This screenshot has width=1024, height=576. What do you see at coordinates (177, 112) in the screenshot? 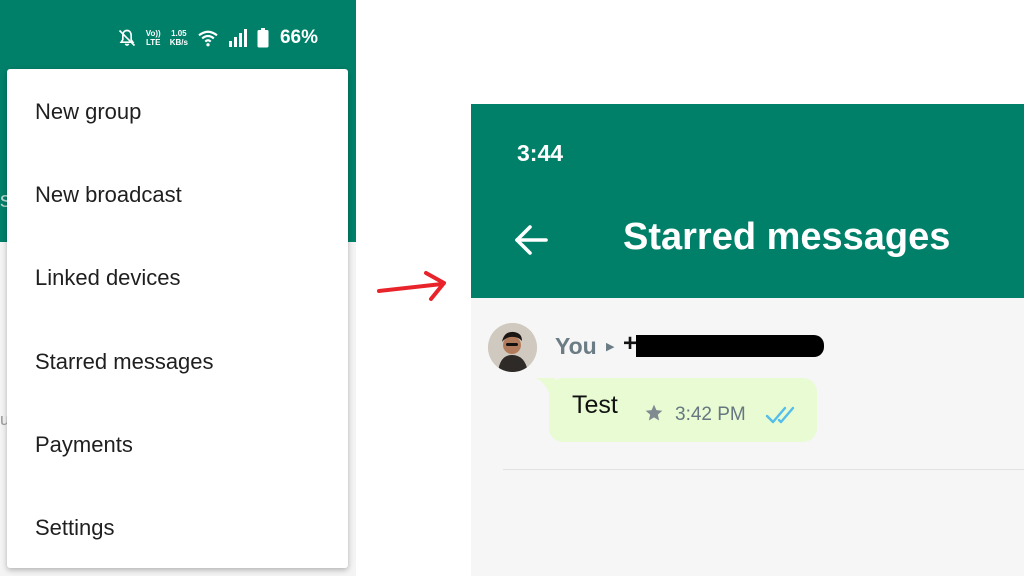
I see `menu-item-new-group: New group` at bounding box center [177, 112].